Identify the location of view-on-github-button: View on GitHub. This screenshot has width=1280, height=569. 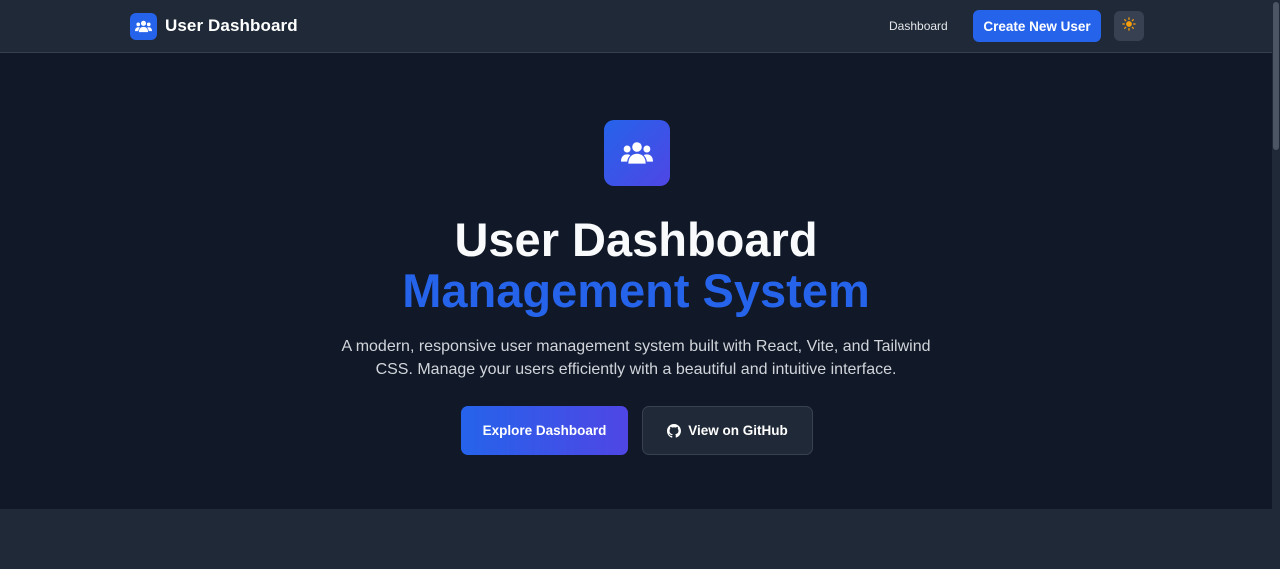
(727, 430).